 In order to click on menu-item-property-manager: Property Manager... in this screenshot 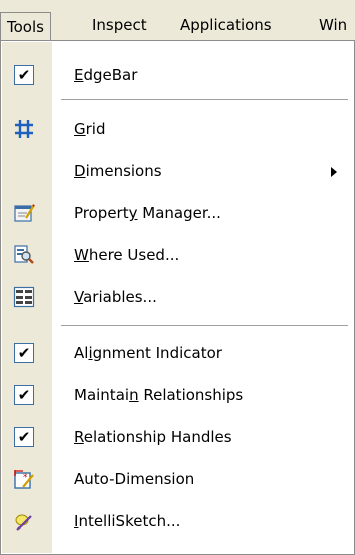, I will do `click(177, 213)`.